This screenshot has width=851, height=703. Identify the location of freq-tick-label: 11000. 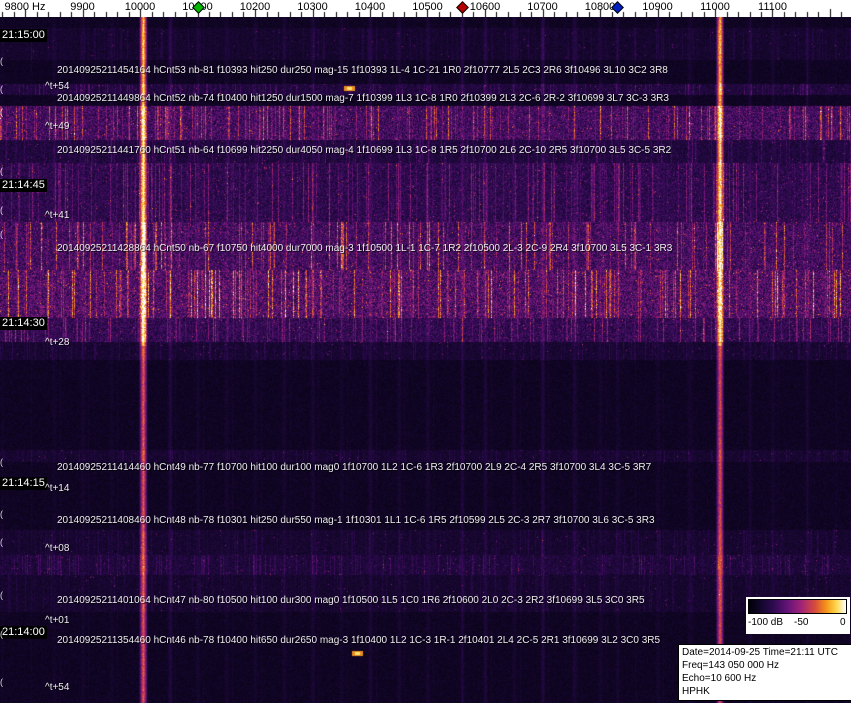
(715, 7).